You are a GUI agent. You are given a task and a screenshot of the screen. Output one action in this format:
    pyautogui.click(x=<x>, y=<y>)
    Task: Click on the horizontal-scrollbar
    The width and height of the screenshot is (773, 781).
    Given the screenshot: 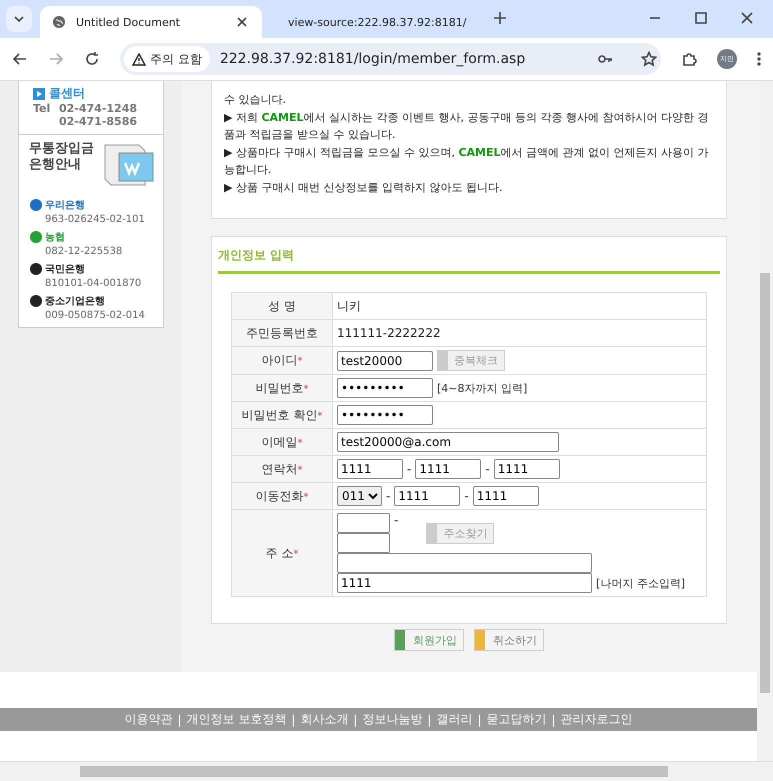 What is the action you would take?
    pyautogui.click(x=386, y=771)
    